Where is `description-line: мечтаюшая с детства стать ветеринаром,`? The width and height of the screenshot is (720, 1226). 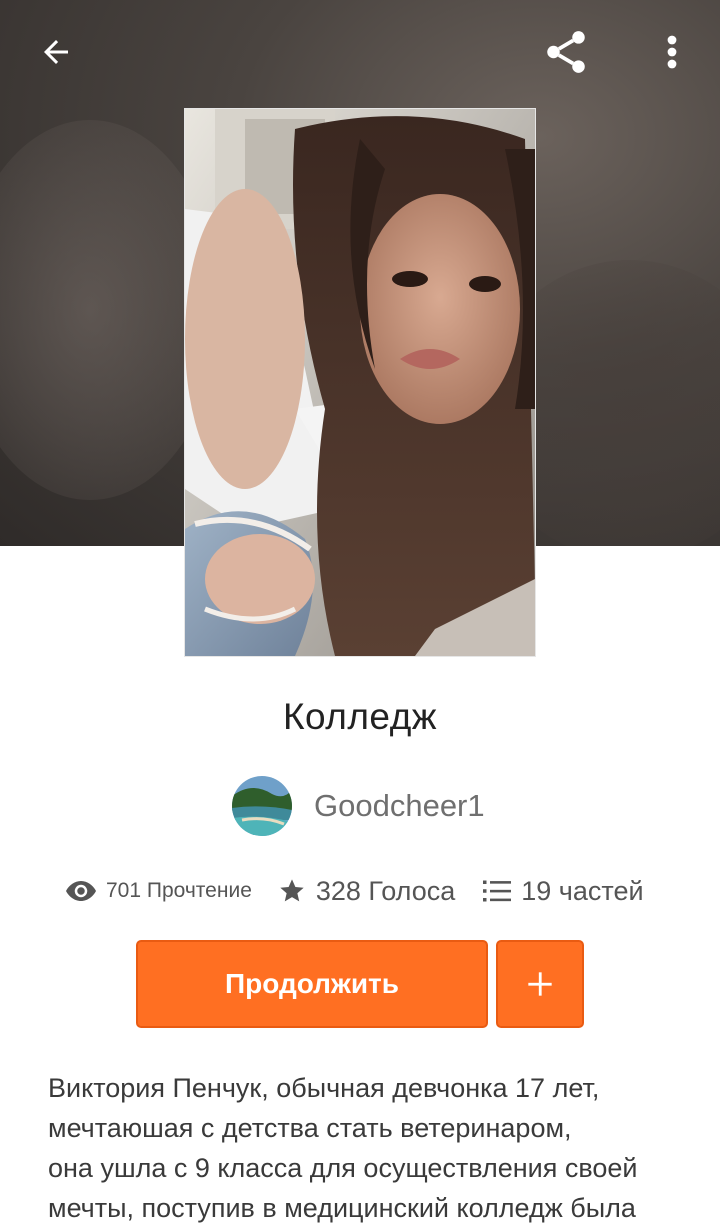
description-line: мечтаюшая с детства стать ветеринаром, is located at coordinates (310, 1128).